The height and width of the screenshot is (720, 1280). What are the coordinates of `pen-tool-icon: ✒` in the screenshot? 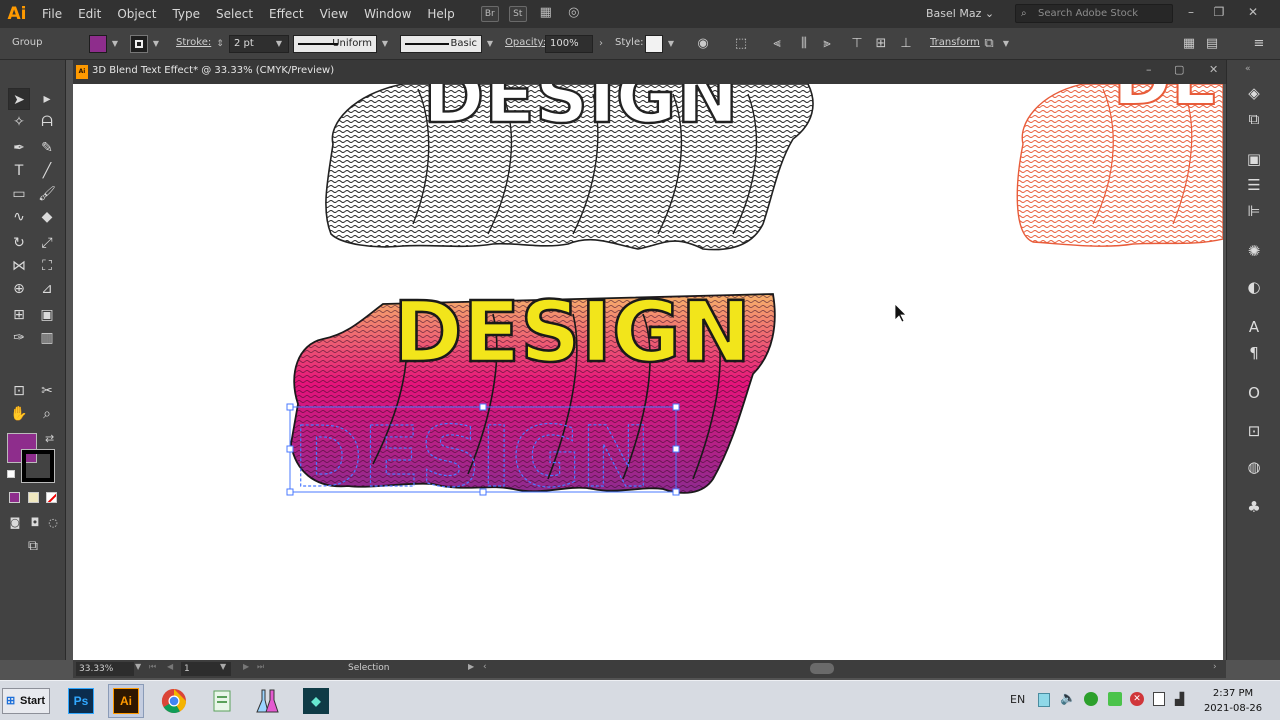 It's located at (19, 148).